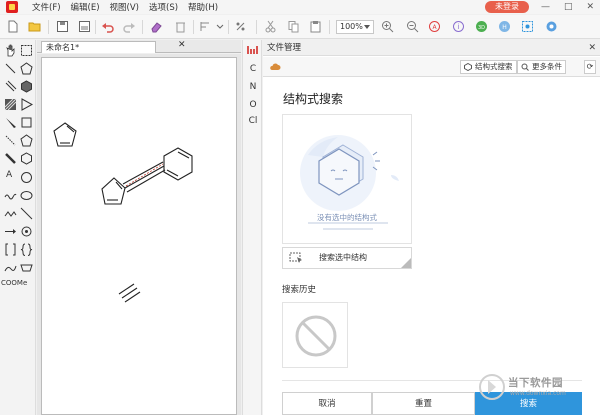  I want to click on select-icon, so click(527, 26).